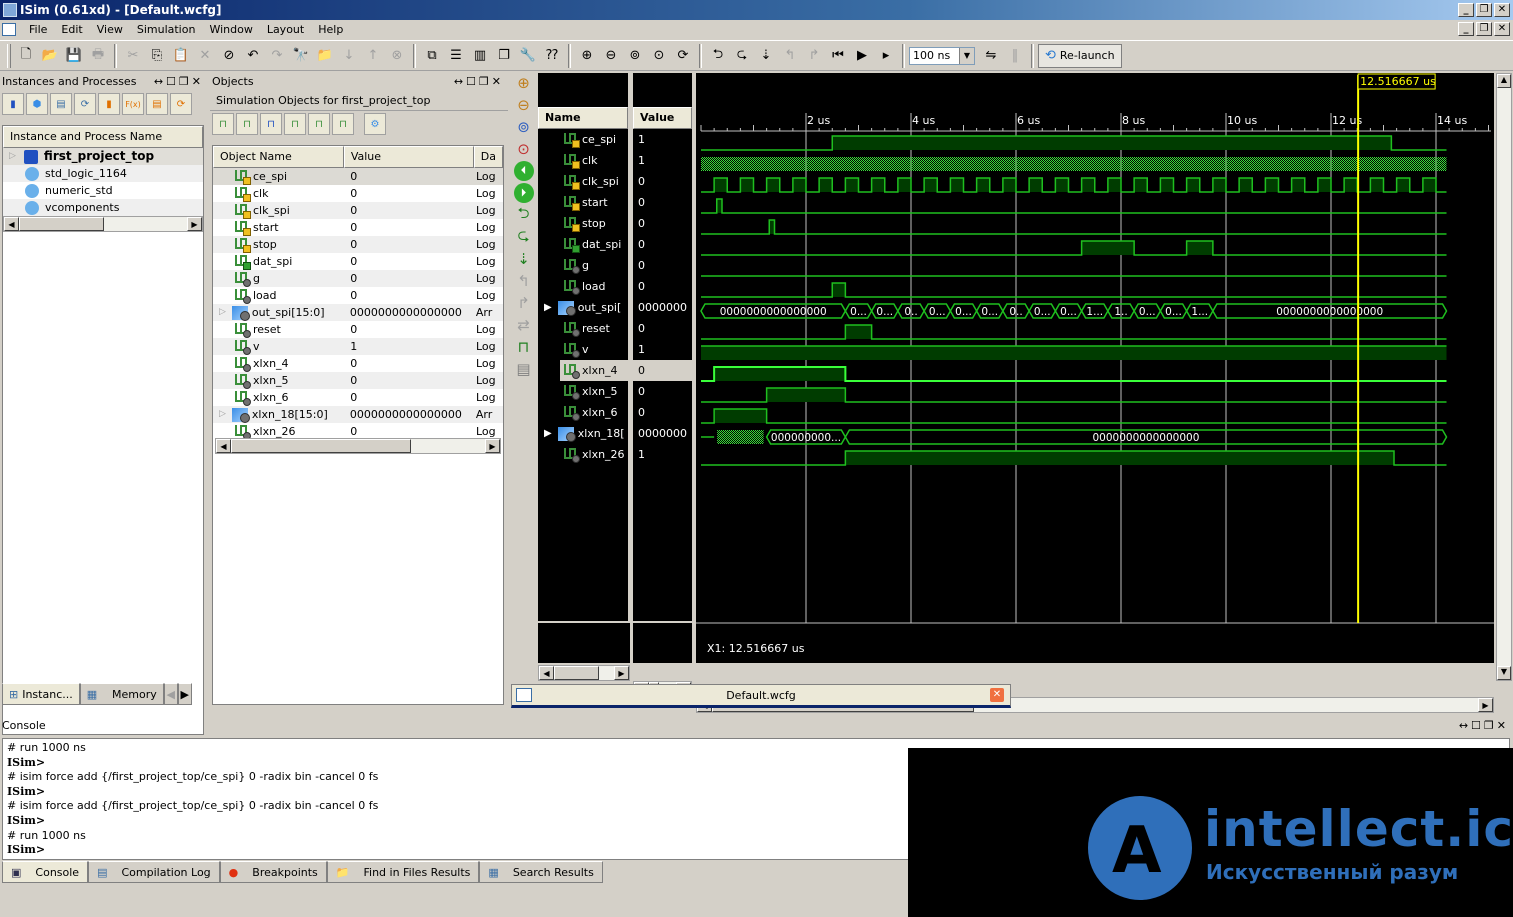 This screenshot has height=917, width=1513. Describe the element at coordinates (432, 56) in the screenshot. I see `cascade-icon: ⧉` at that location.